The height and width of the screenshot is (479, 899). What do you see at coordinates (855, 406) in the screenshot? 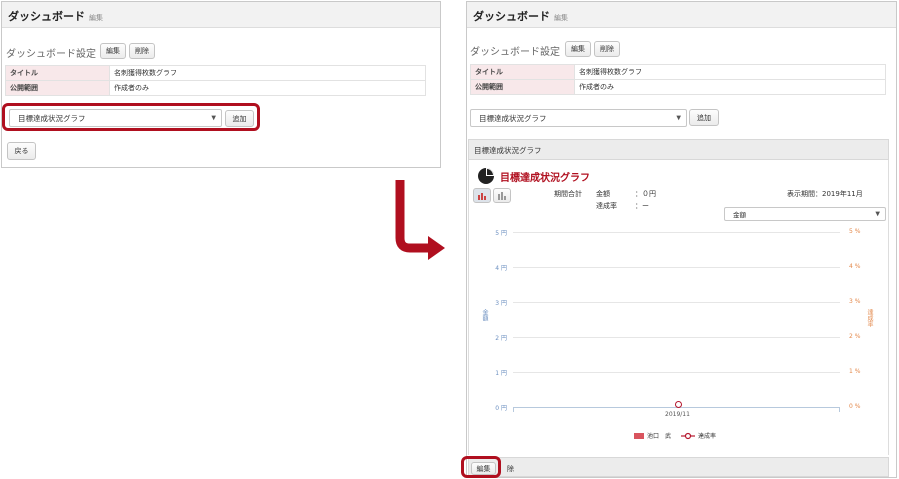
I see `y-right-tick-label: 0 %` at bounding box center [855, 406].